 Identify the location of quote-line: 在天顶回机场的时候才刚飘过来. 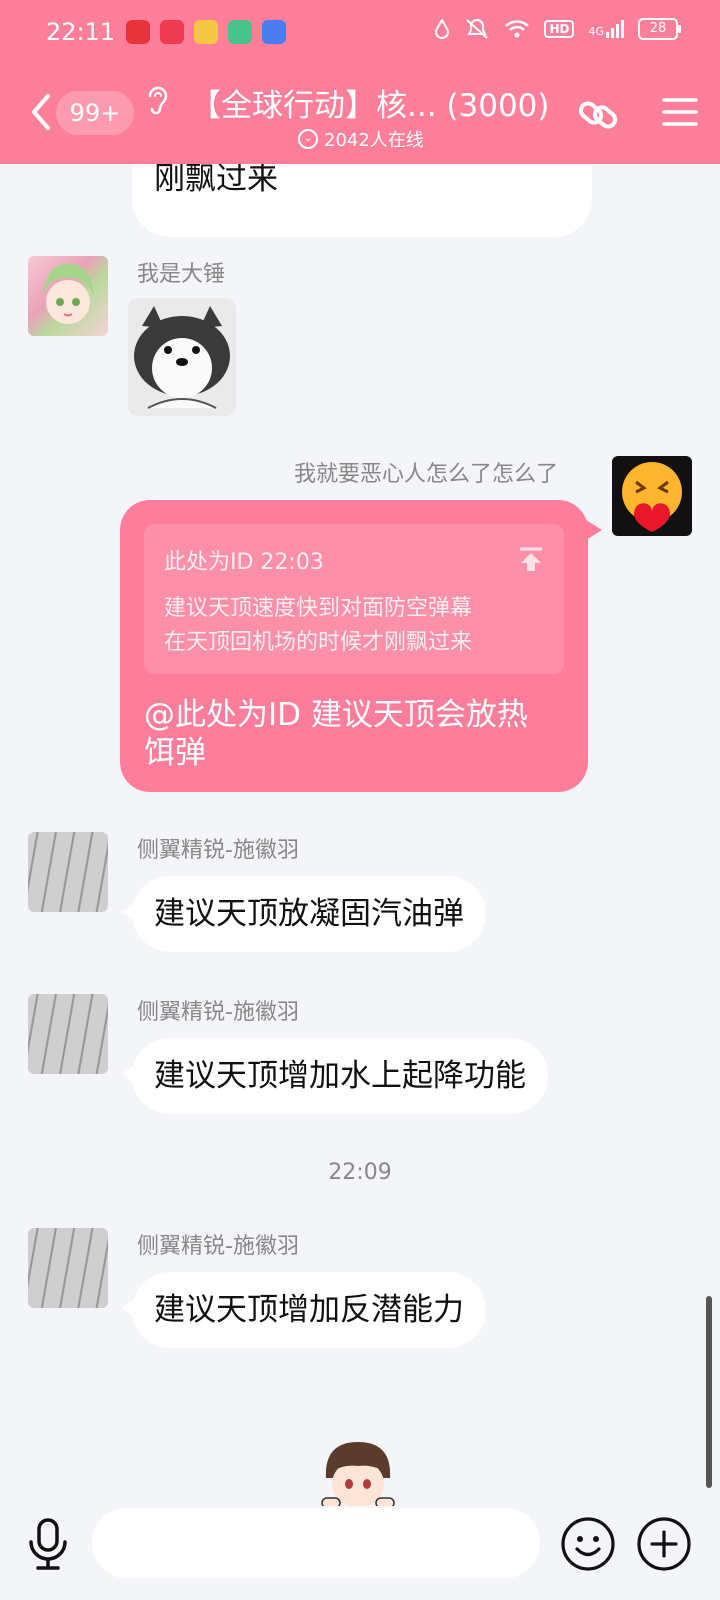
(318, 642).